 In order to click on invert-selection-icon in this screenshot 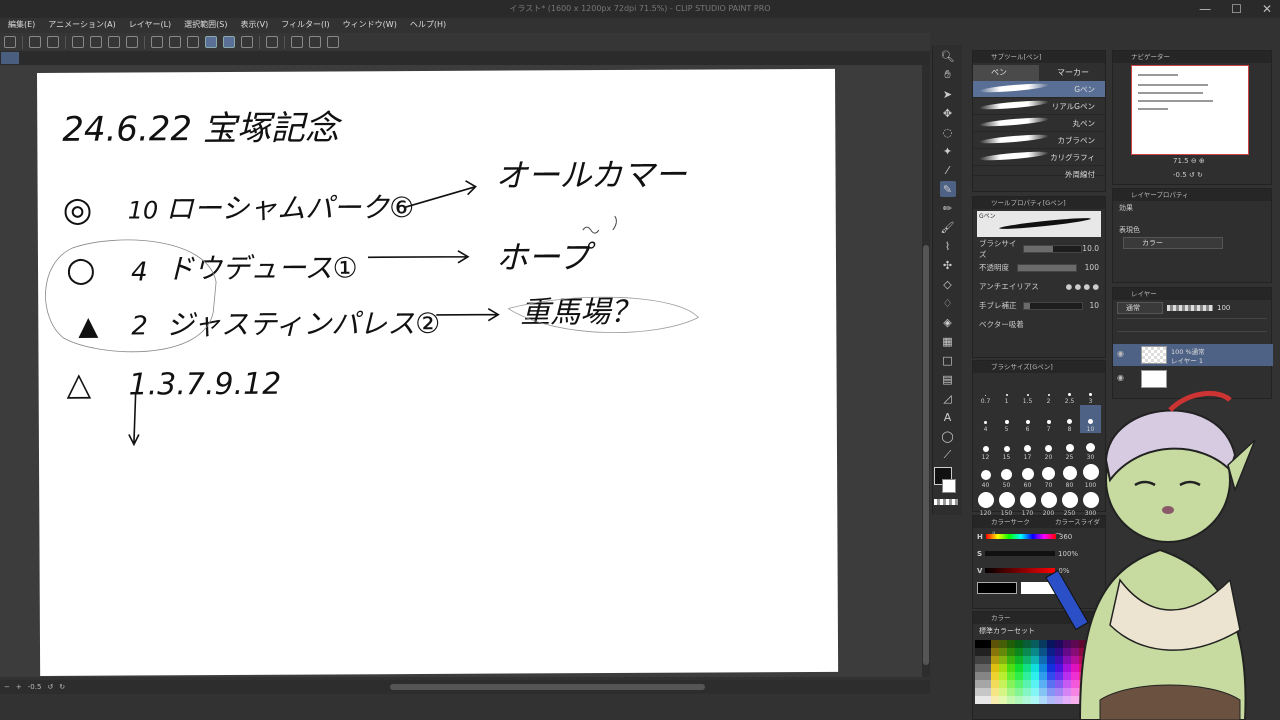, I will do `click(175, 42)`.